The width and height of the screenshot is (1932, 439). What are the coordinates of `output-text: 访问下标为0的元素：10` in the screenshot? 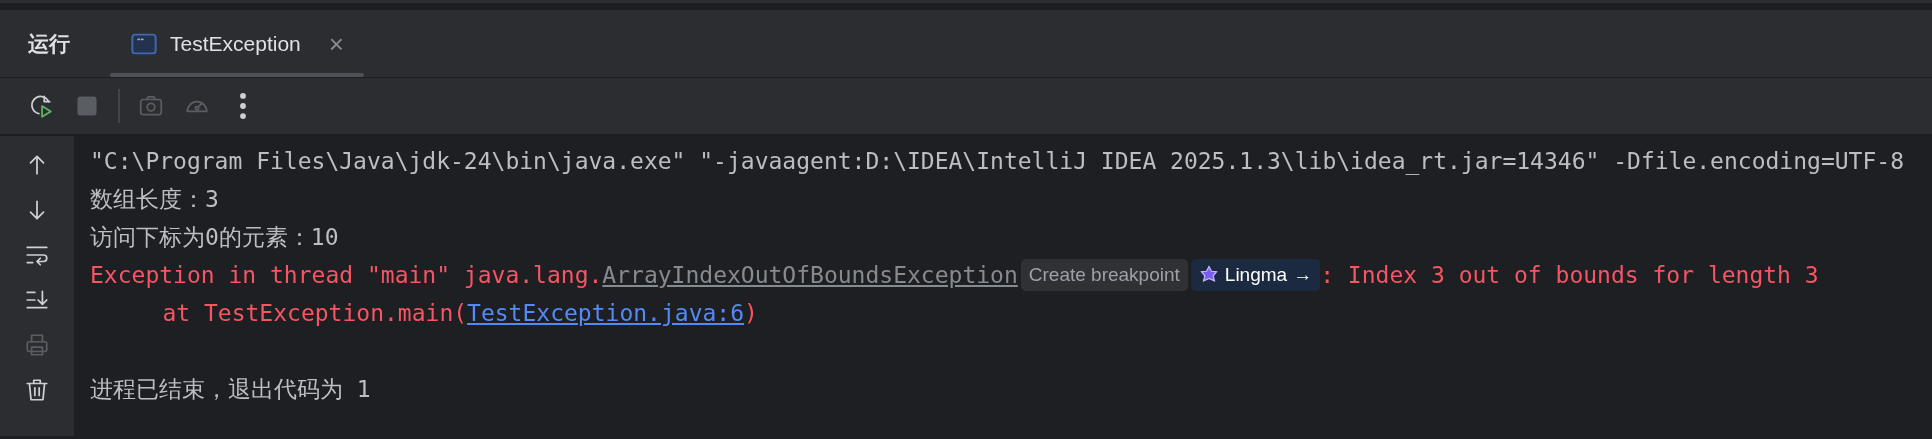 It's located at (214, 237).